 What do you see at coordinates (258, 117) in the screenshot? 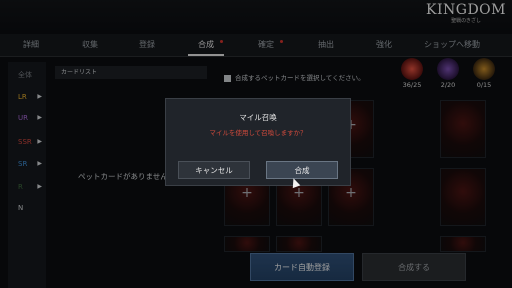
I see `dialog-title: マイル召喚` at bounding box center [258, 117].